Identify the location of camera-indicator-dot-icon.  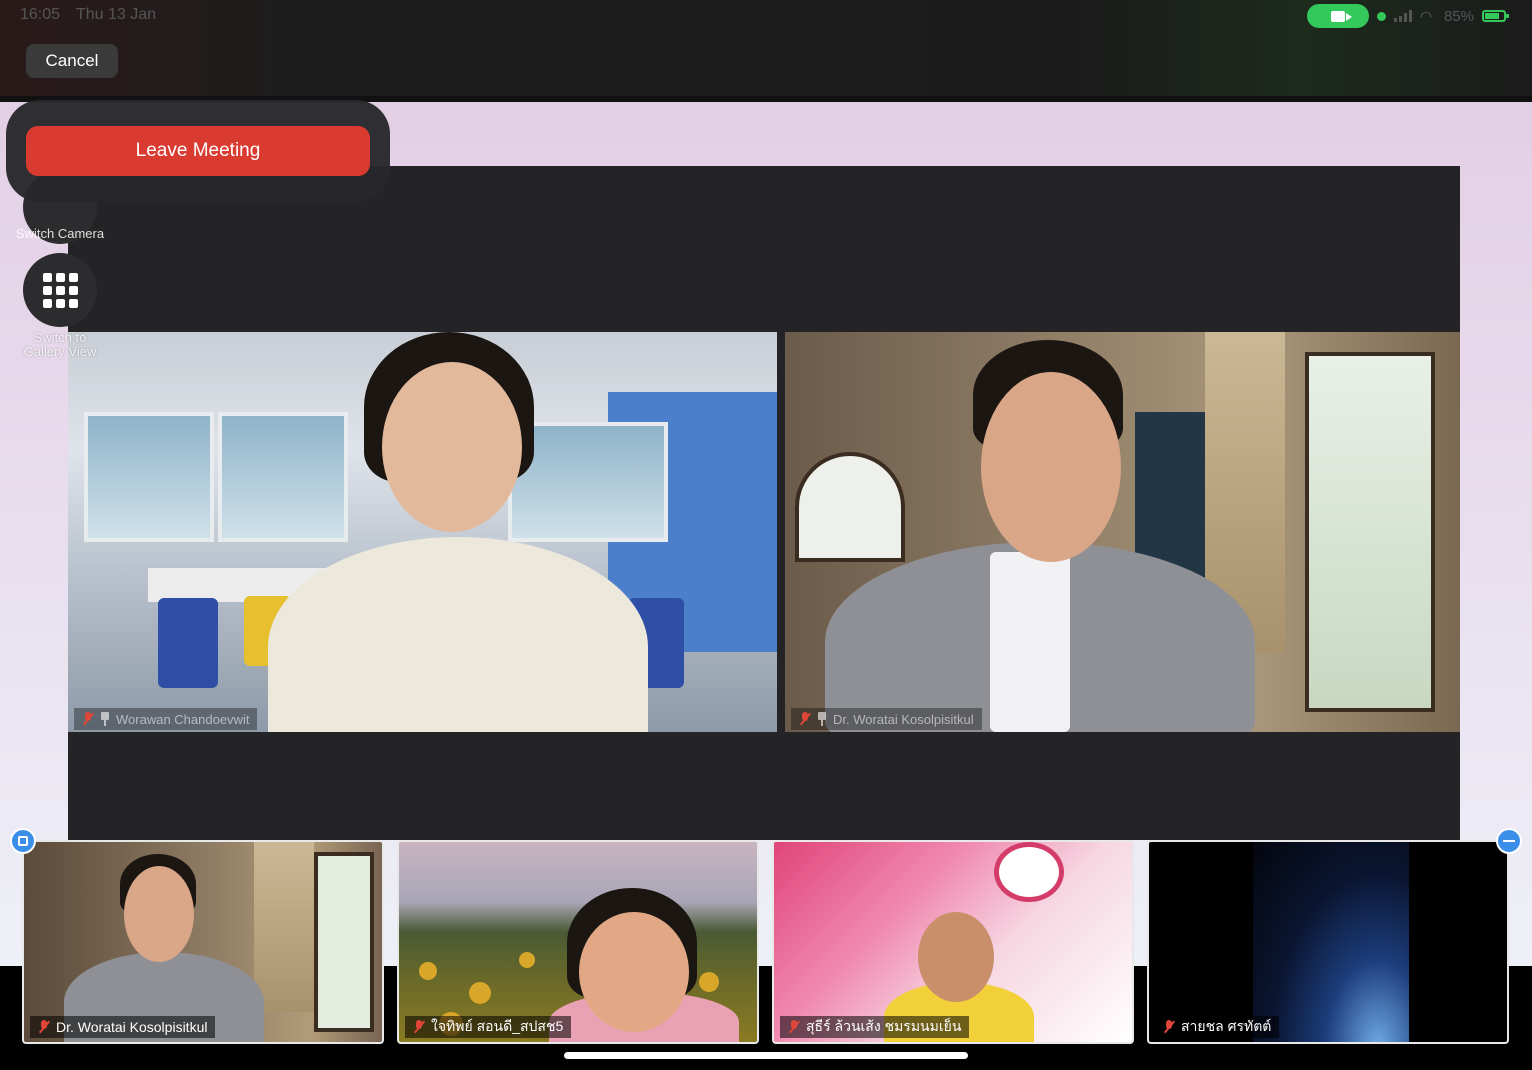
(1381, 16).